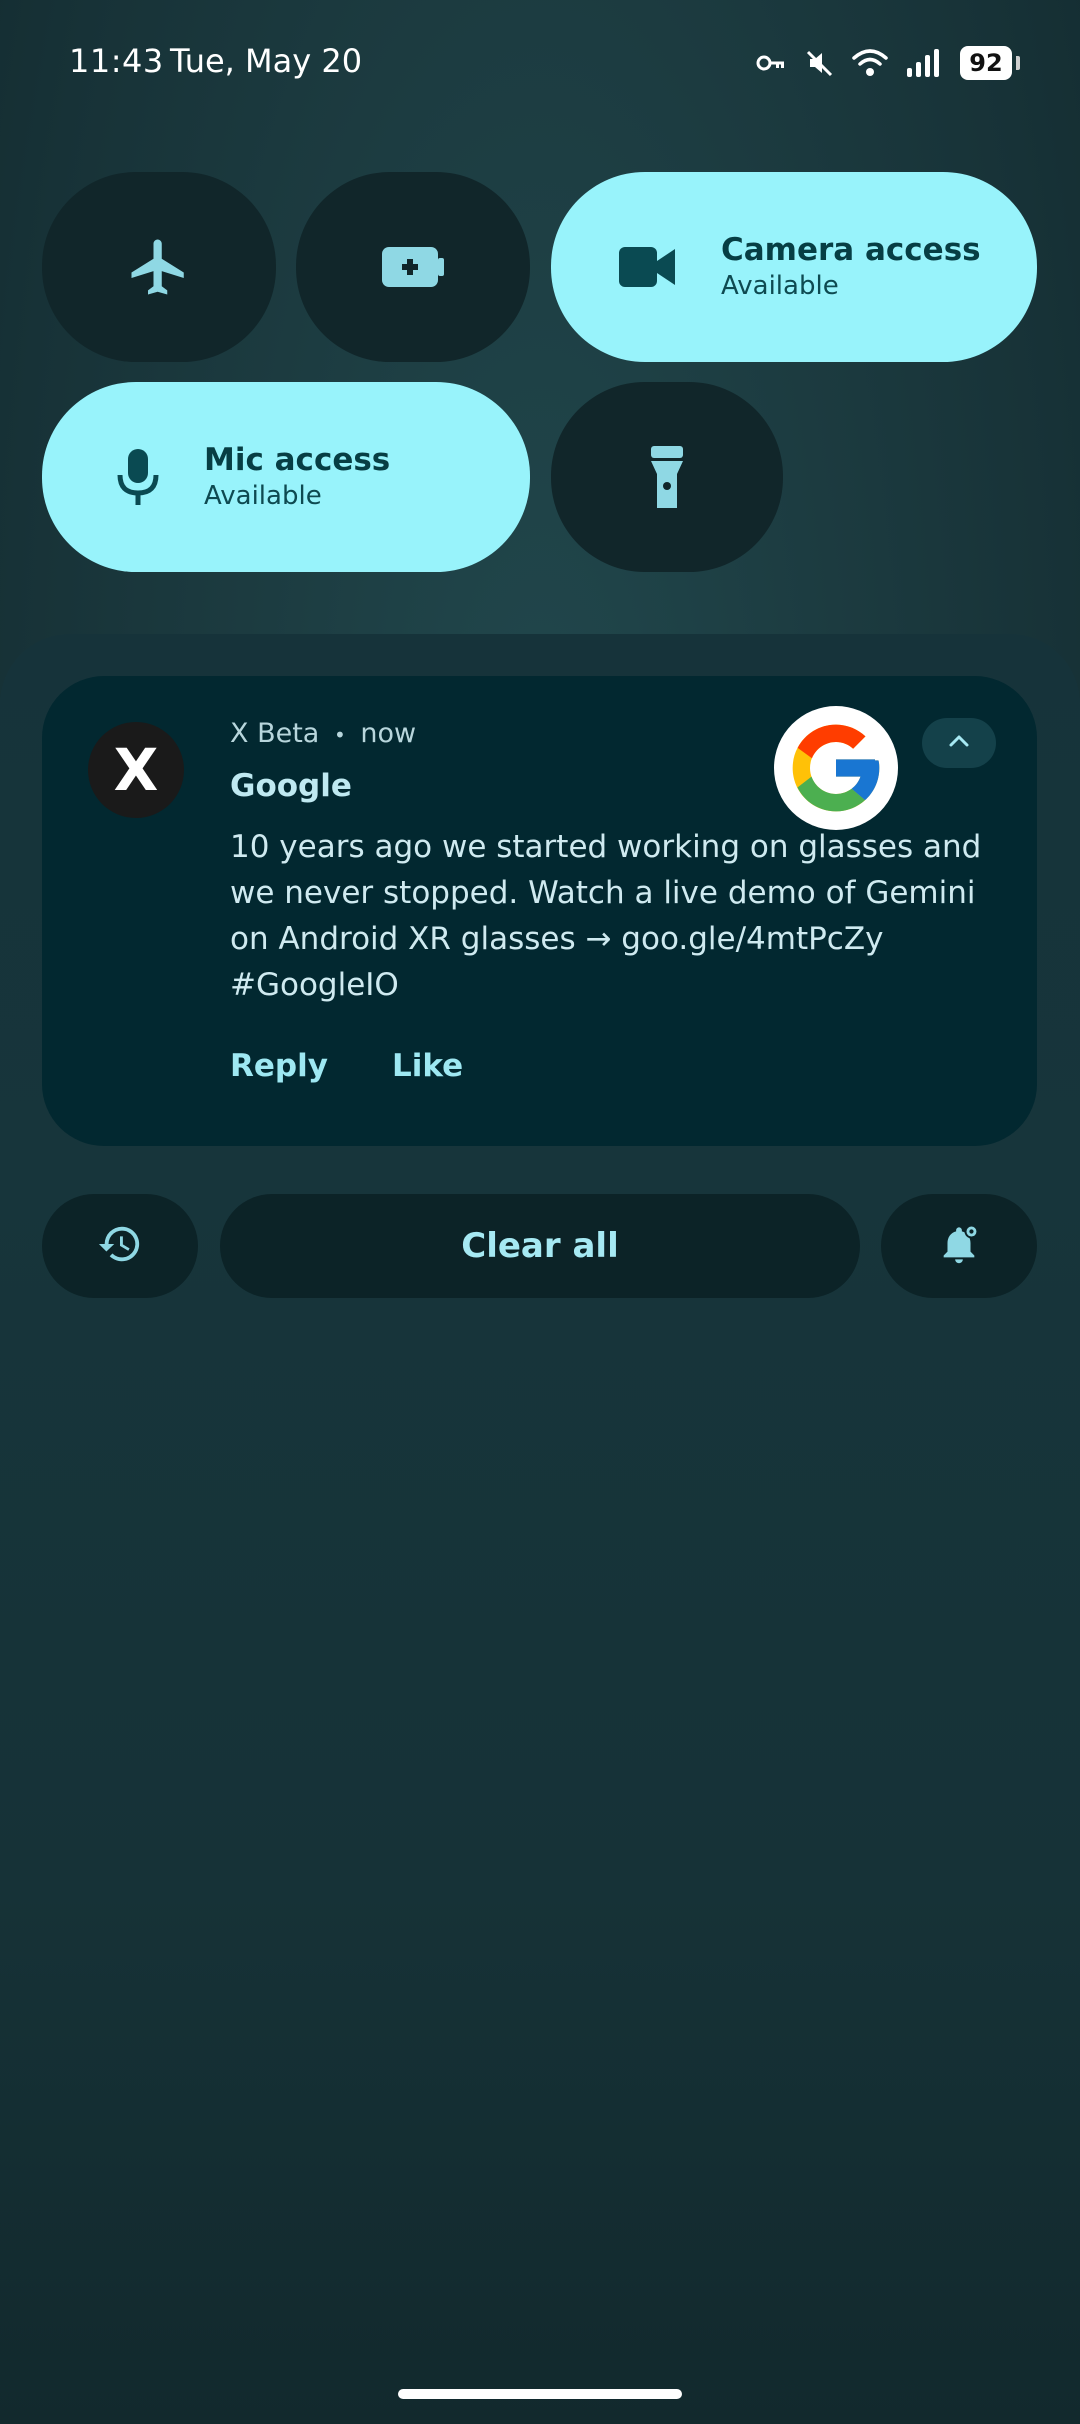  I want to click on history-icon, so click(120, 1246).